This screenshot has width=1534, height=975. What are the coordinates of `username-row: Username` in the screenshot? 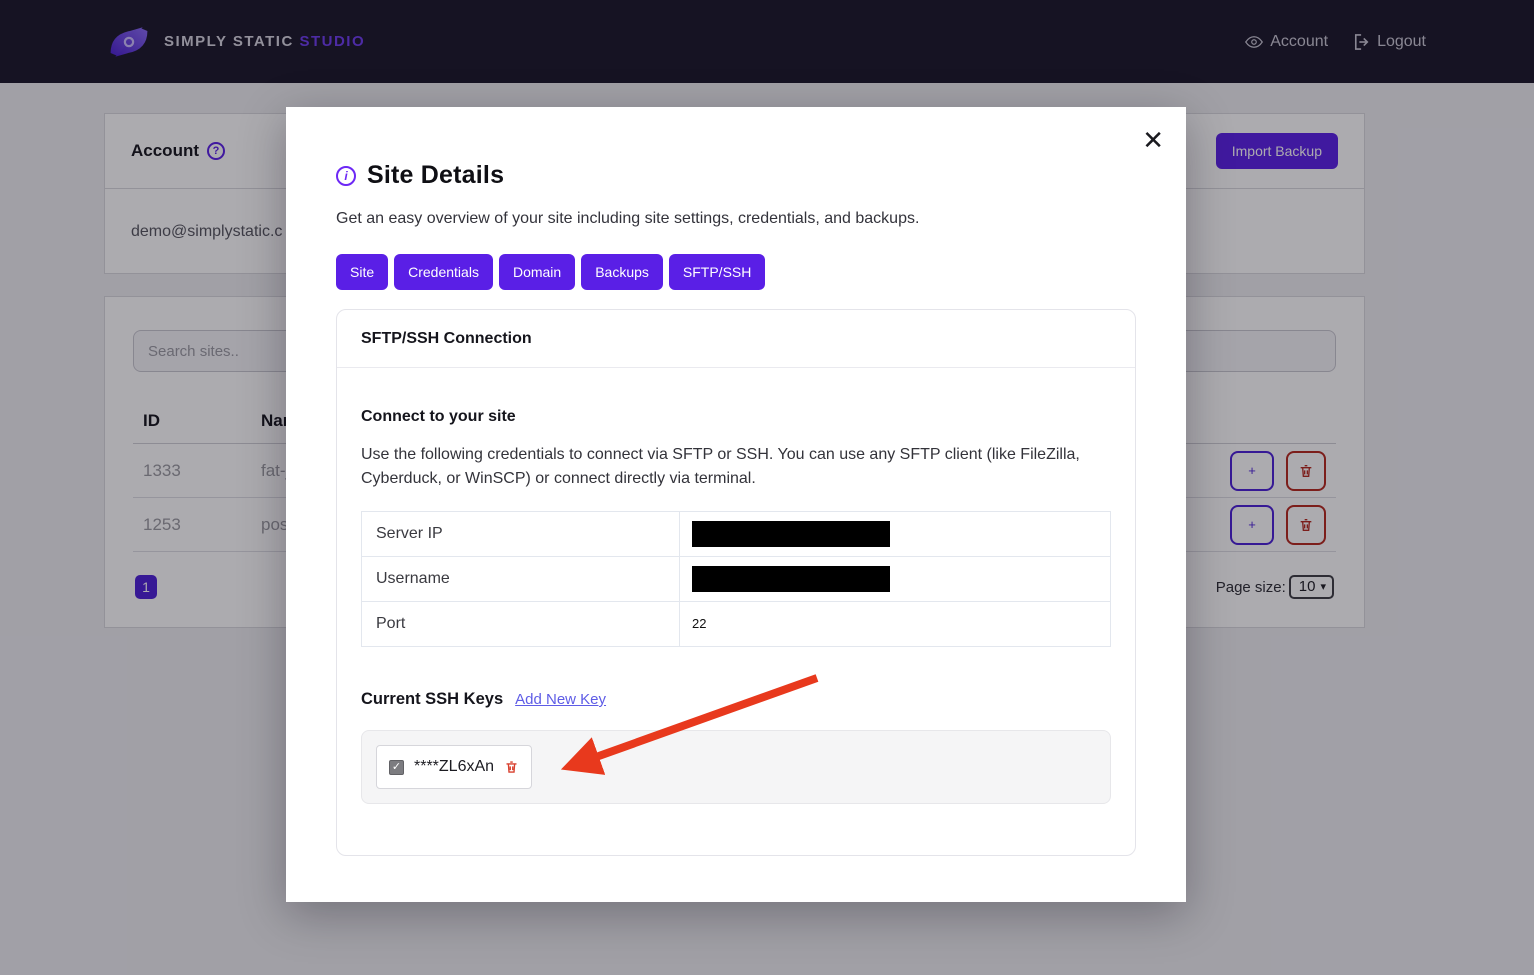 It's located at (736, 579).